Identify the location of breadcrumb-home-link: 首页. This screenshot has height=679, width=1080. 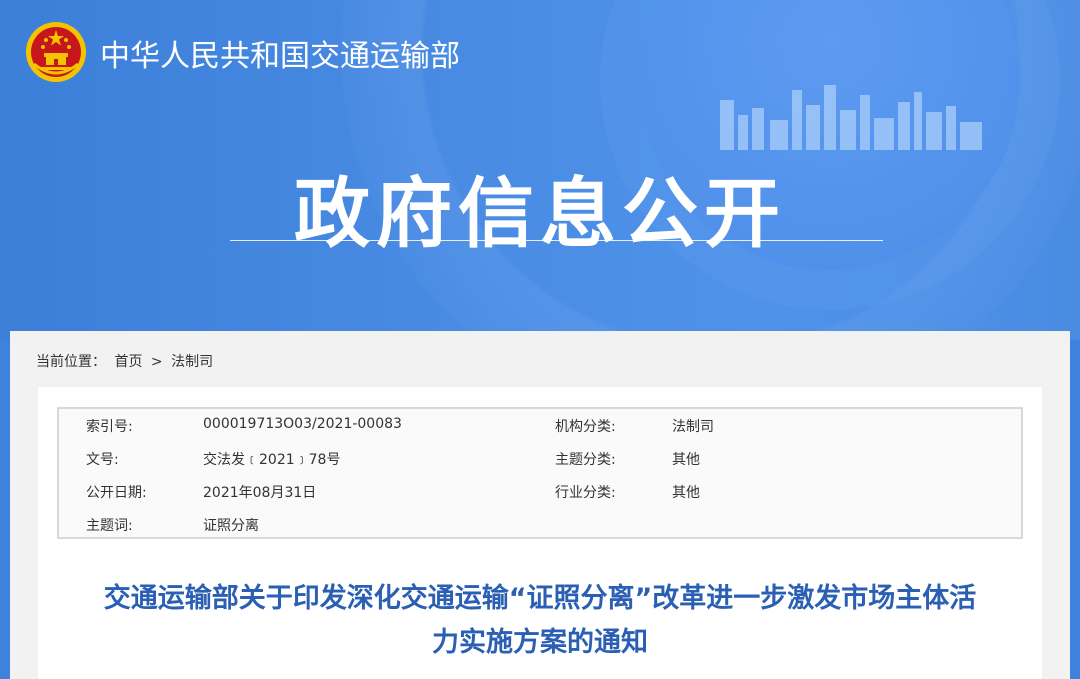
(128, 362).